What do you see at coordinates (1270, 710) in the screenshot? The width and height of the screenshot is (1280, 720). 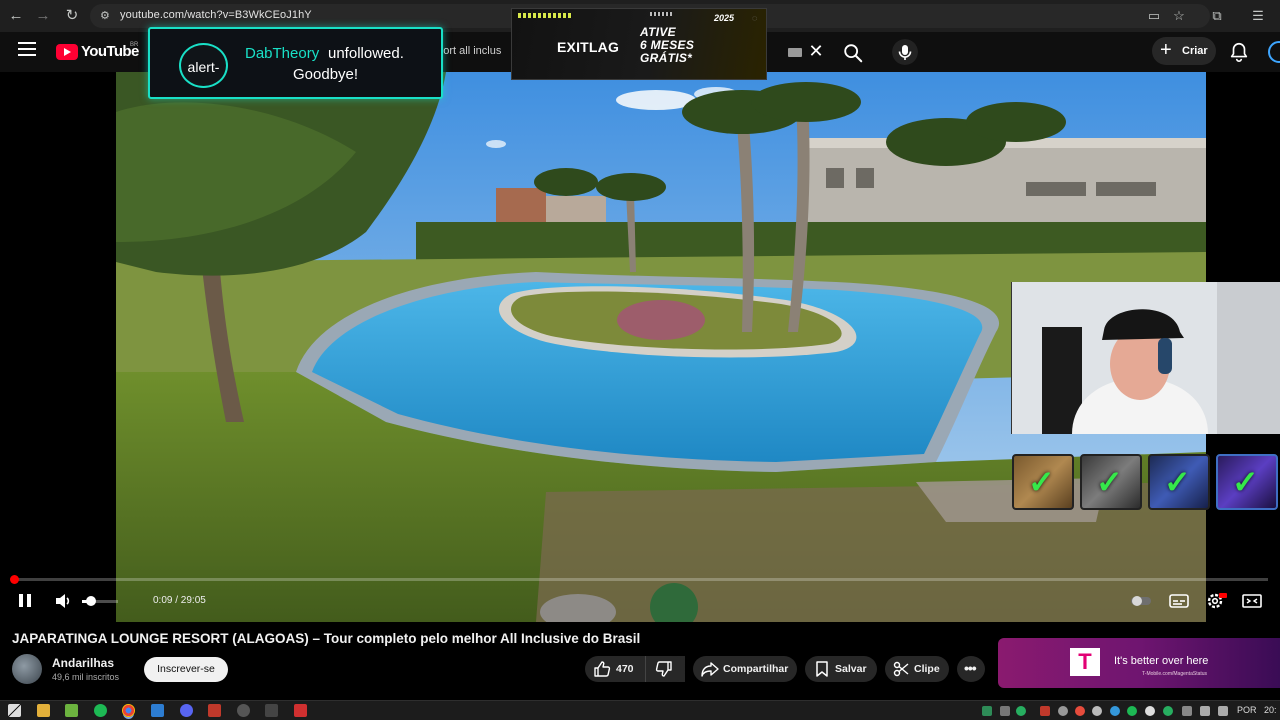 I see `clock: 20:` at bounding box center [1270, 710].